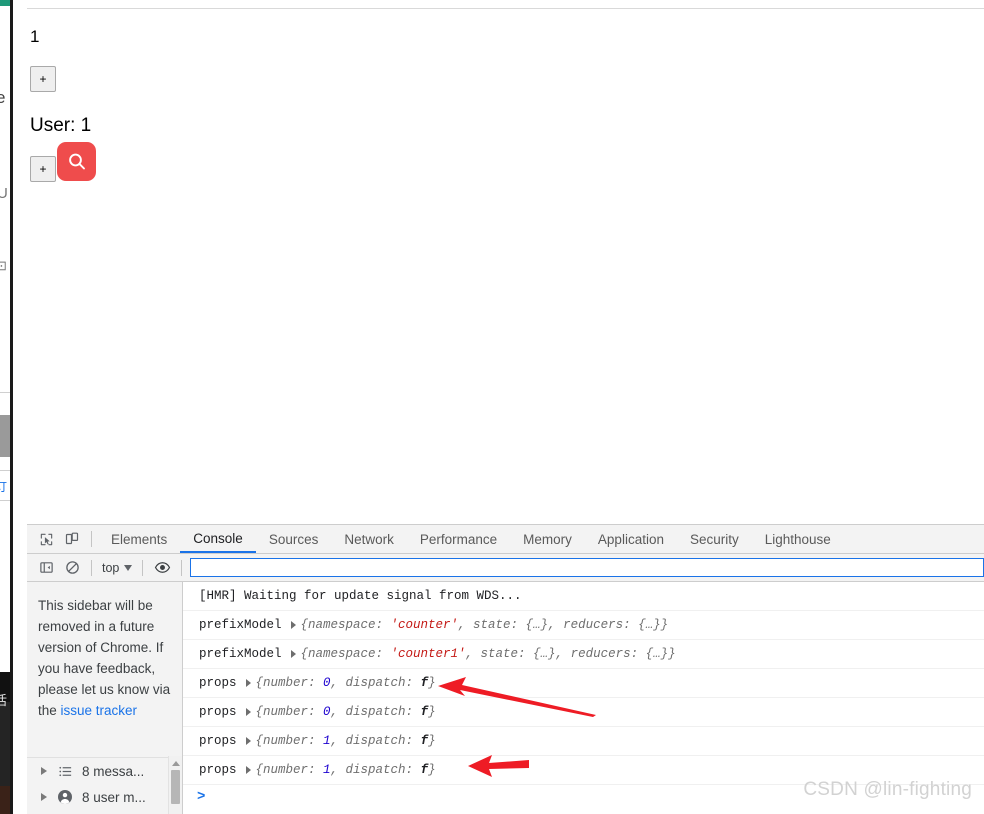  What do you see at coordinates (547, 539) in the screenshot?
I see `tab-memory: Memory` at bounding box center [547, 539].